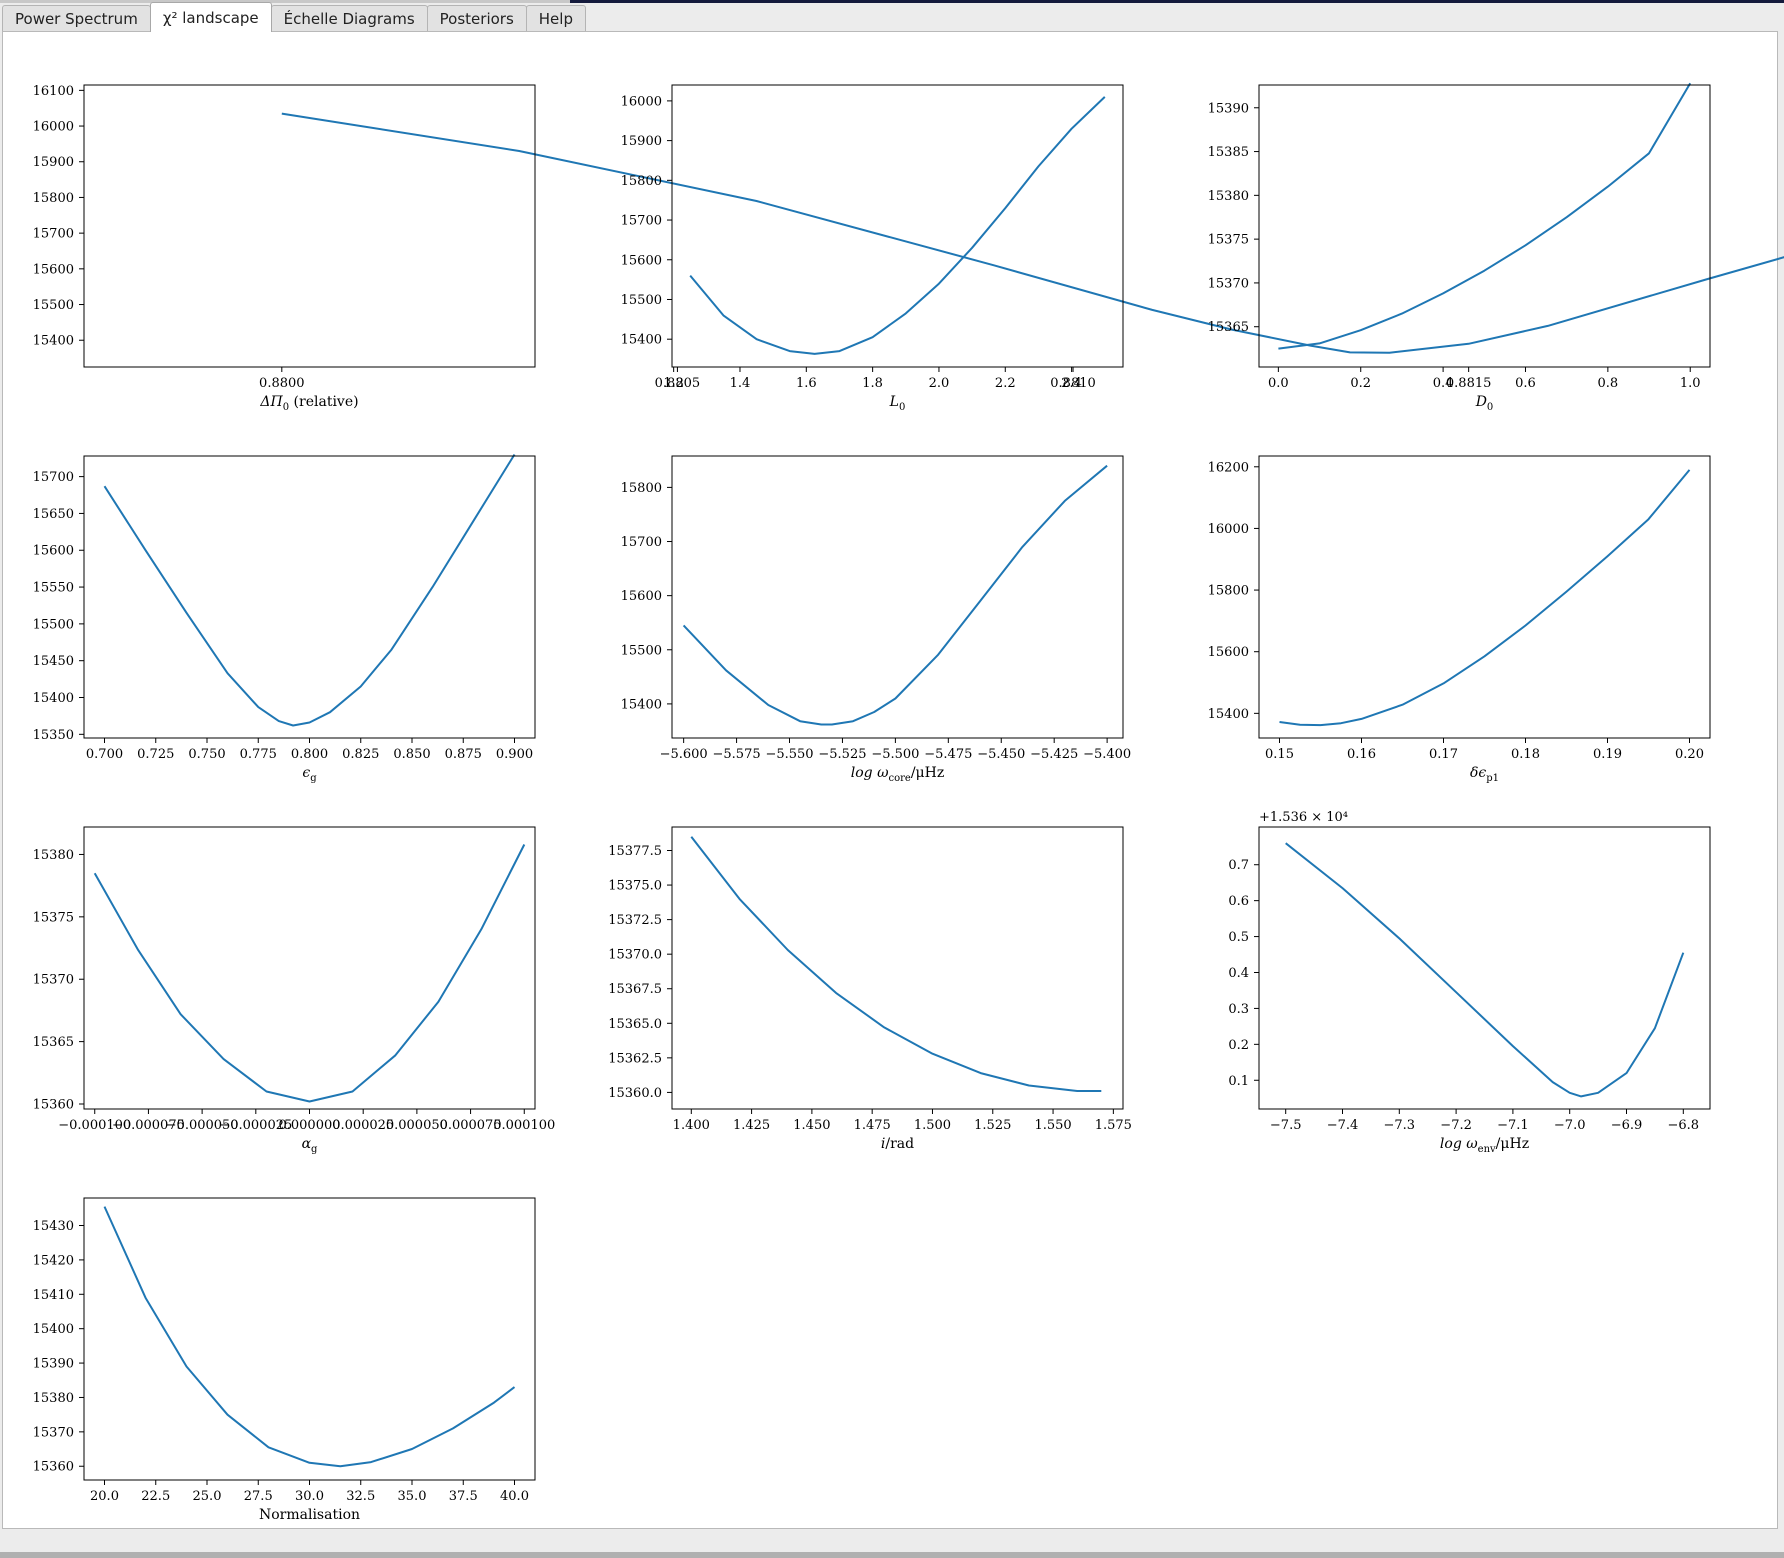 The height and width of the screenshot is (1558, 1784). I want to click on x-tick-label: −7.5, so click(1286, 1125).